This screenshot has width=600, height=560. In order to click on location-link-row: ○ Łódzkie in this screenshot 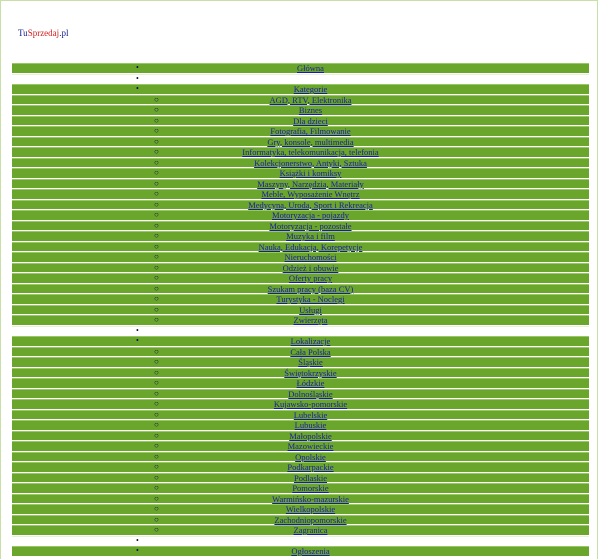, I will do `click(300, 383)`.